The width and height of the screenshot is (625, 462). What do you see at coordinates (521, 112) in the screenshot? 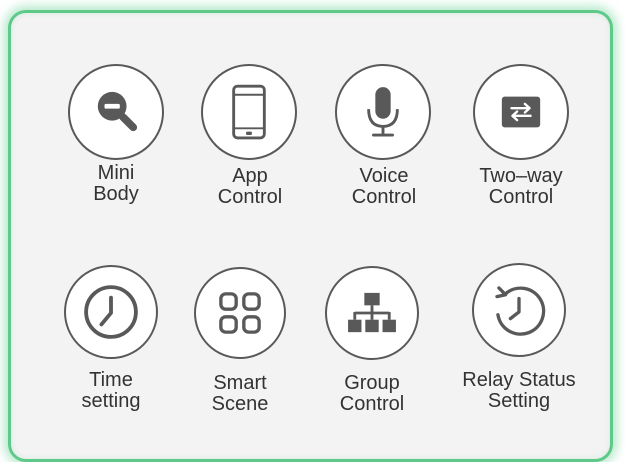
I see `two-way-arrows-icon` at bounding box center [521, 112].